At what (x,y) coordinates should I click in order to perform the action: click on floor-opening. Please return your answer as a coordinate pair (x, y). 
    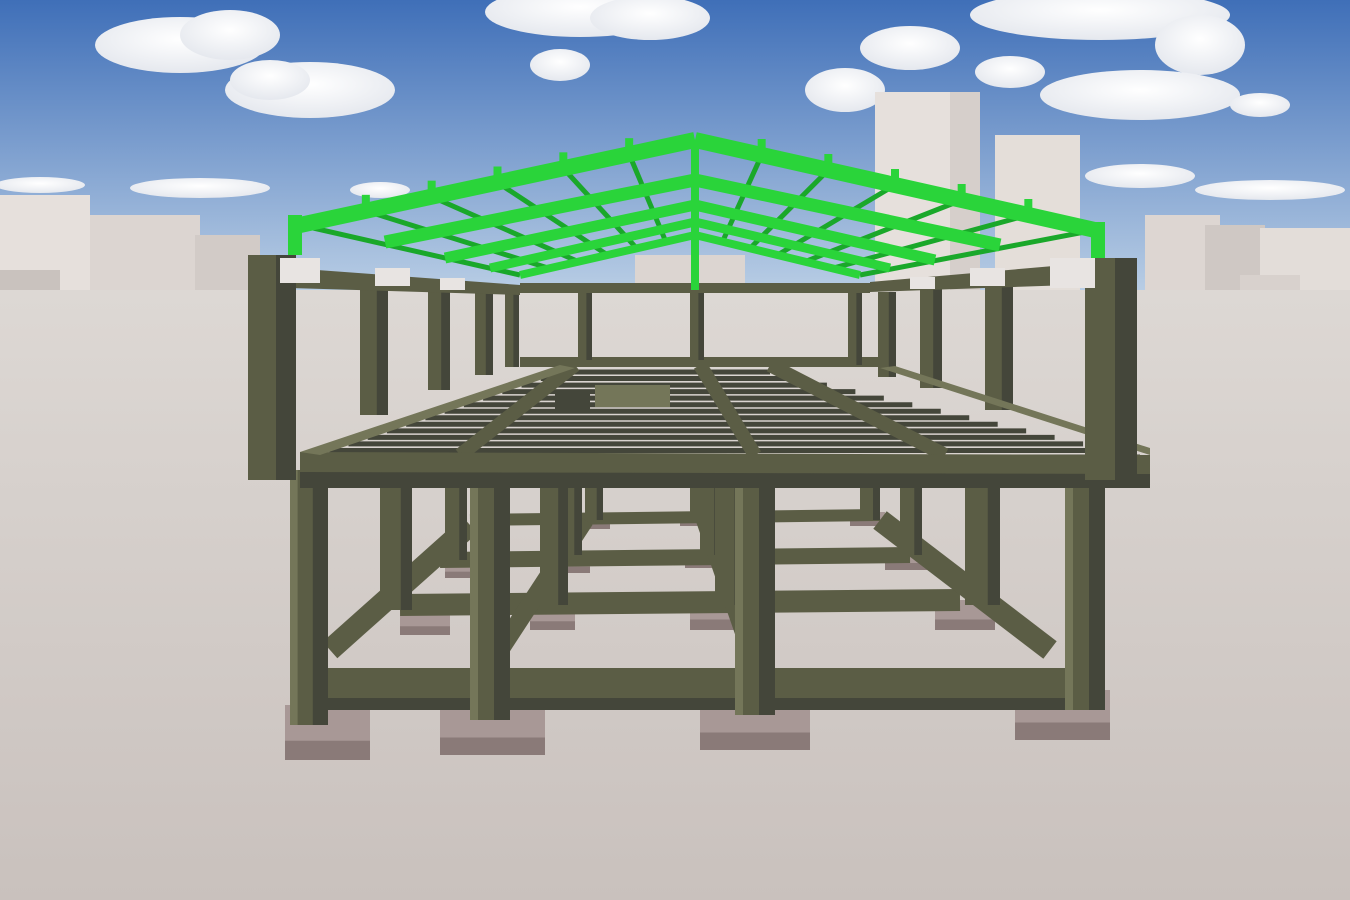
    Looking at the image, I should click on (572, 401).